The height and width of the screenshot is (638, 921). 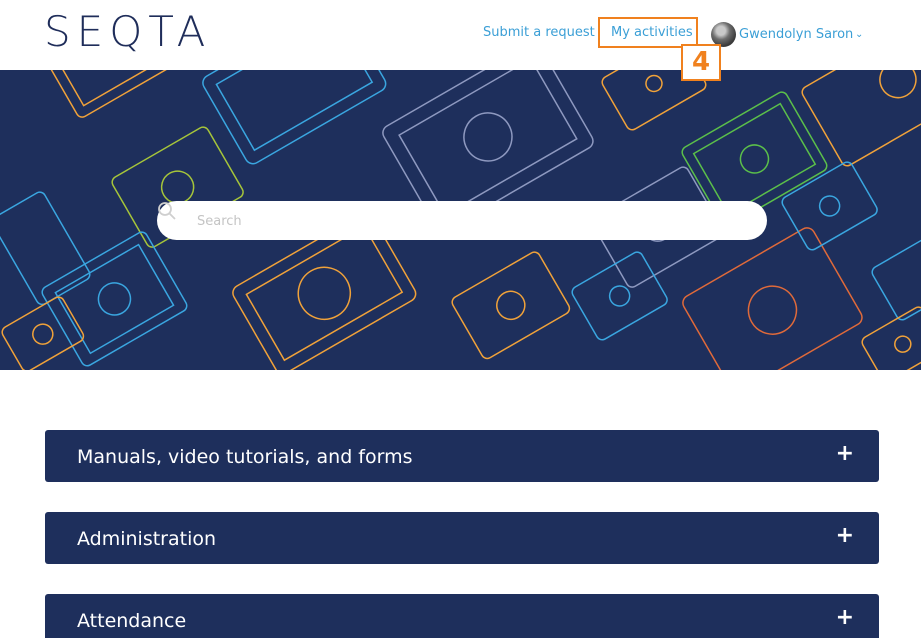 I want to click on user-menu-name: Gwendolyn Saron, so click(x=796, y=35).